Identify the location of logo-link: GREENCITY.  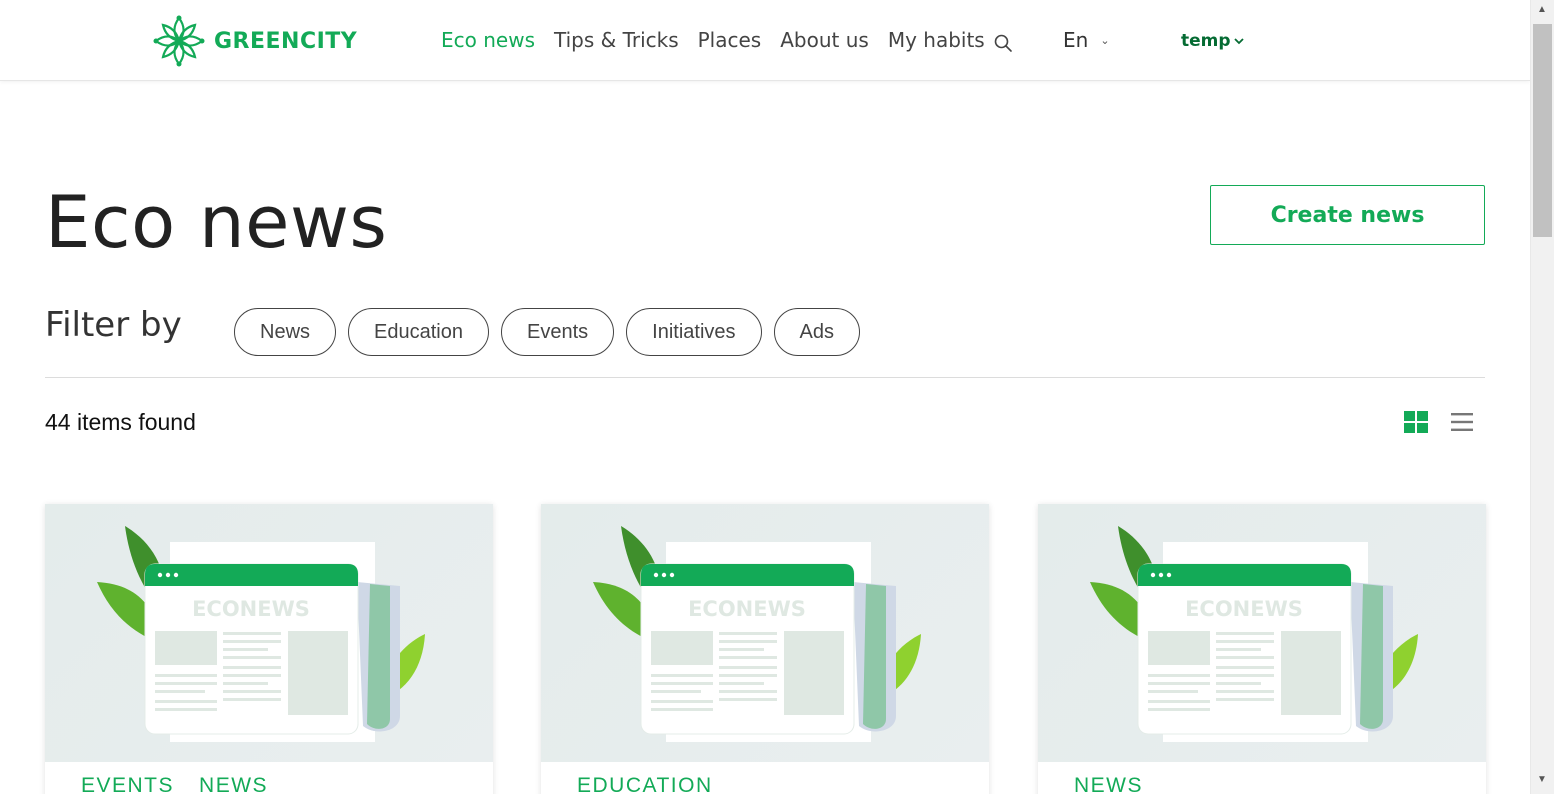
(254, 41).